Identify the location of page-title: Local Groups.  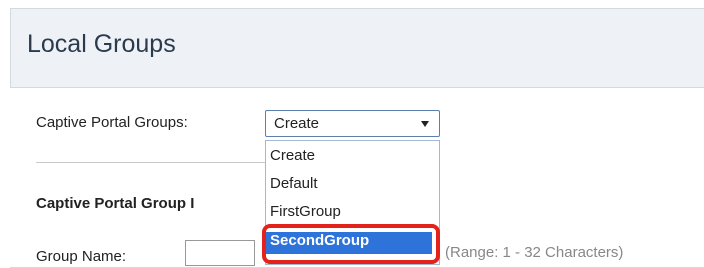
(101, 44).